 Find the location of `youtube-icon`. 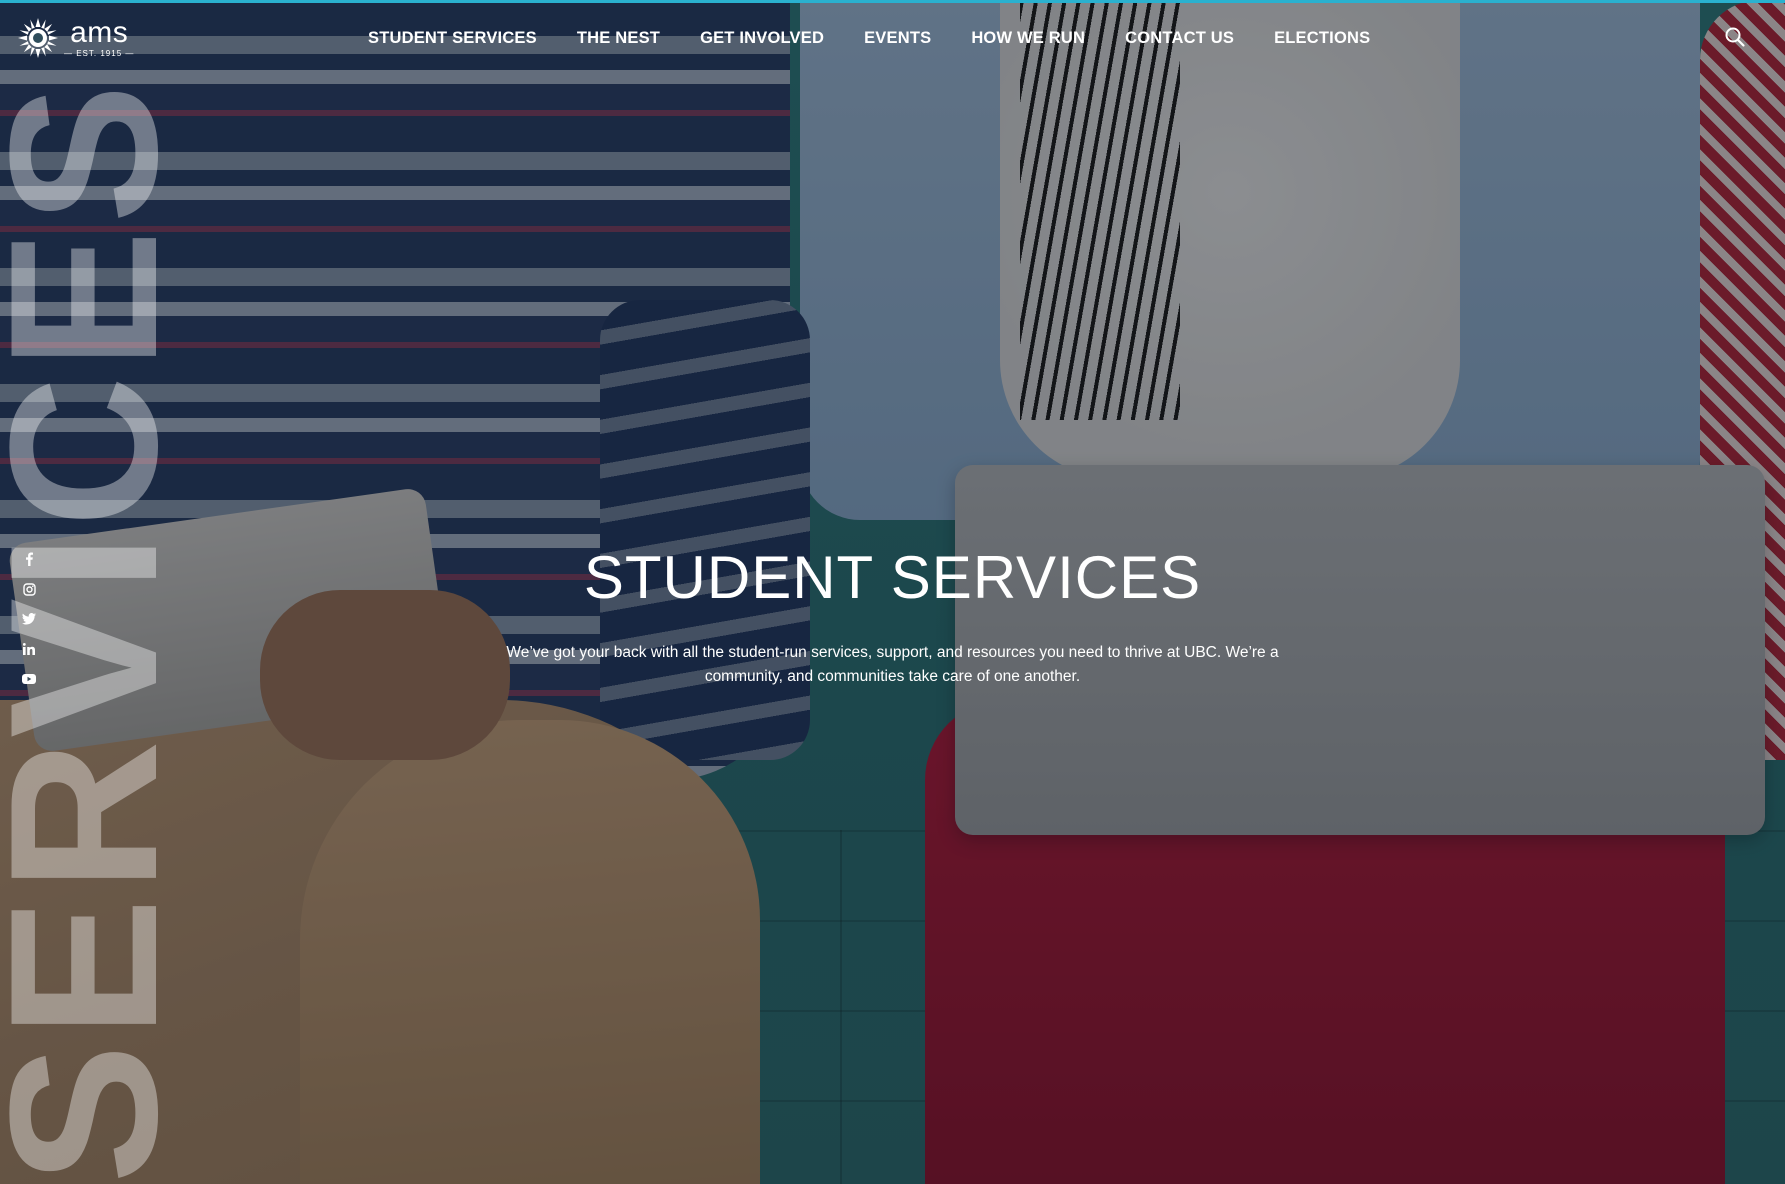

youtube-icon is located at coordinates (29, 679).